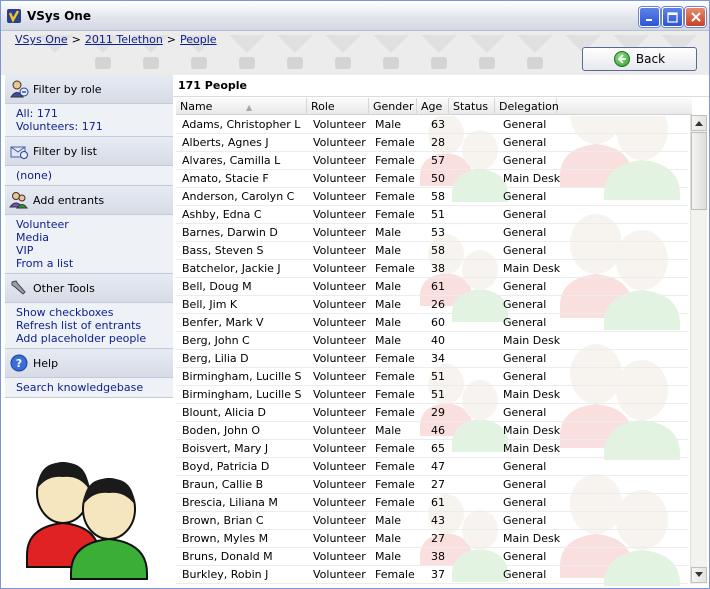  Describe the element at coordinates (441, 86) in the screenshot. I see `people-count-heading: 171 People` at that location.